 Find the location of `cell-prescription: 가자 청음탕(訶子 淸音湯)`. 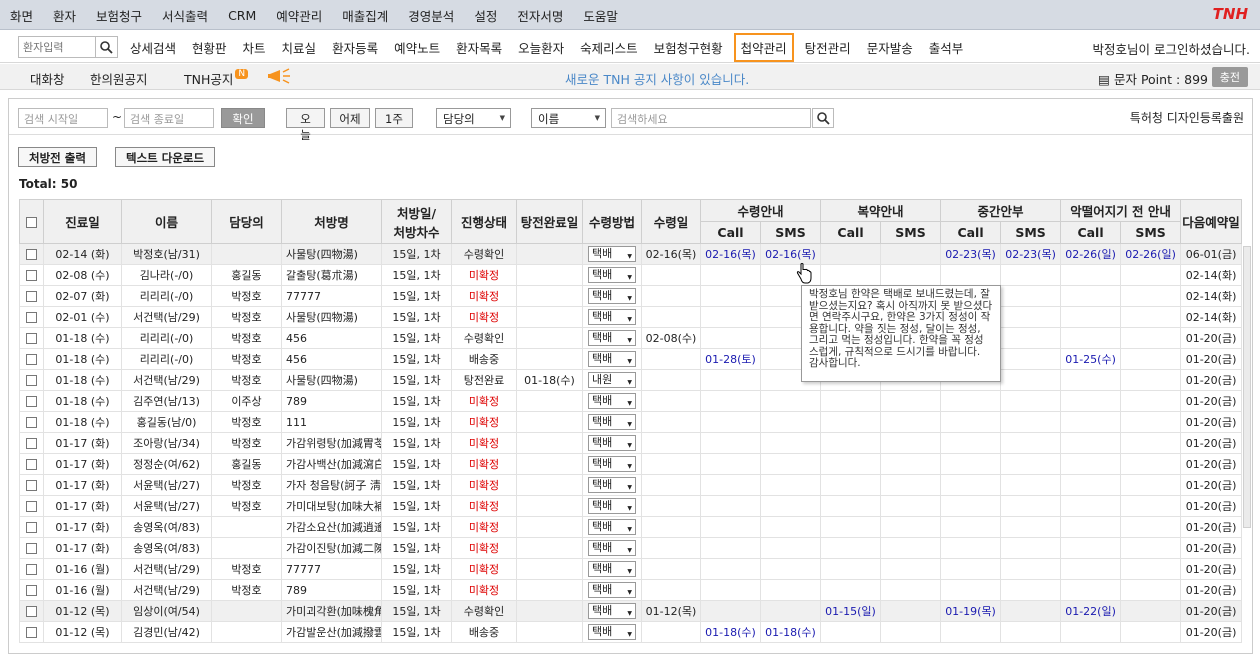

cell-prescription: 가자 청음탕(訶子 淸音湯) is located at coordinates (331, 485).